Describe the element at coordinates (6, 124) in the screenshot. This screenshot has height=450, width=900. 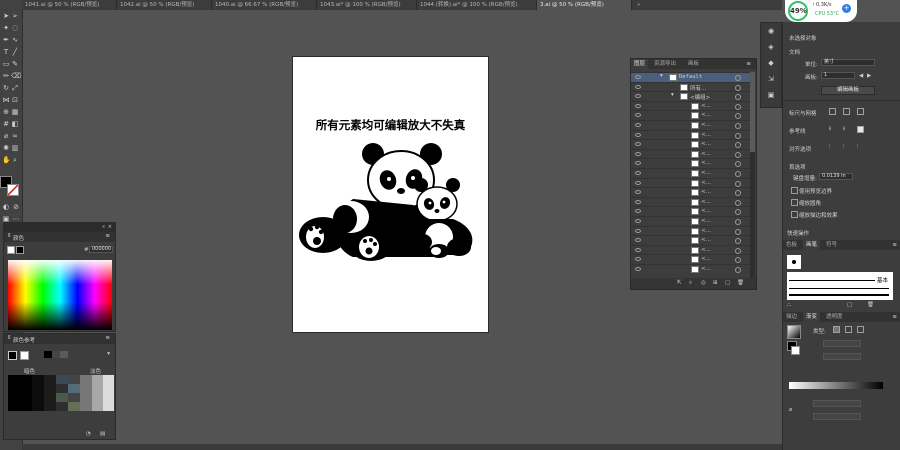
I see `mesh-tool-icon: #` at that location.